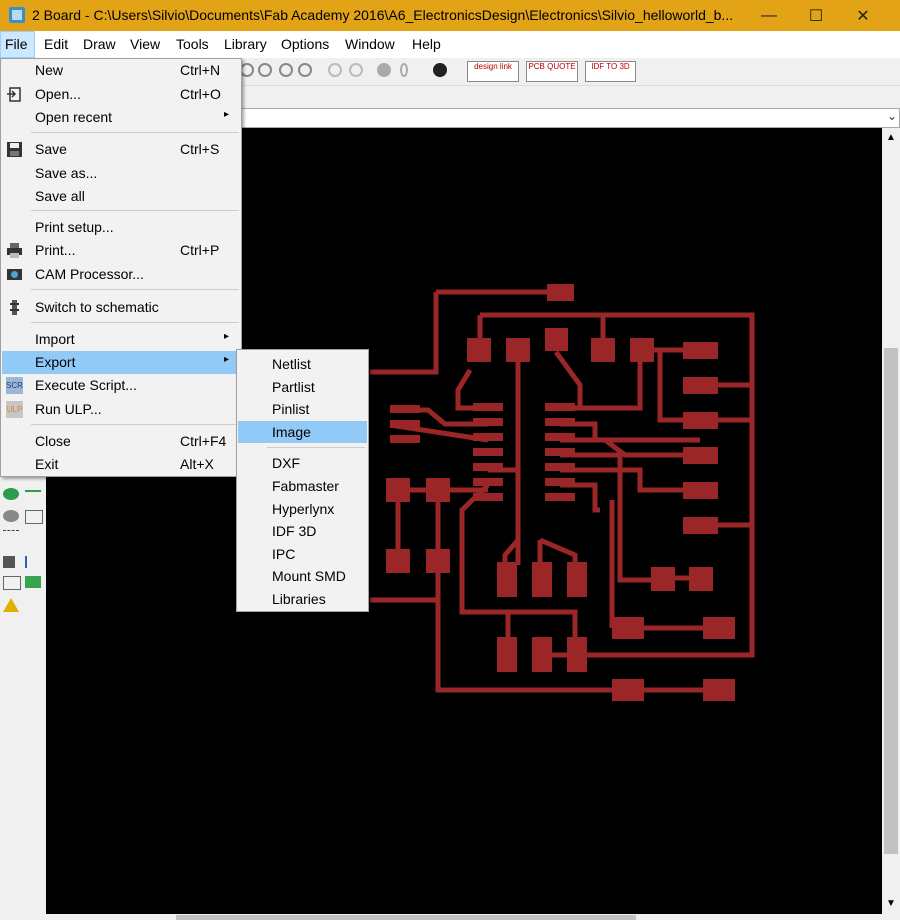 Image resolution: width=900 pixels, height=920 pixels. Describe the element at coordinates (426, 44) in the screenshot. I see `menu-help: Help` at that location.